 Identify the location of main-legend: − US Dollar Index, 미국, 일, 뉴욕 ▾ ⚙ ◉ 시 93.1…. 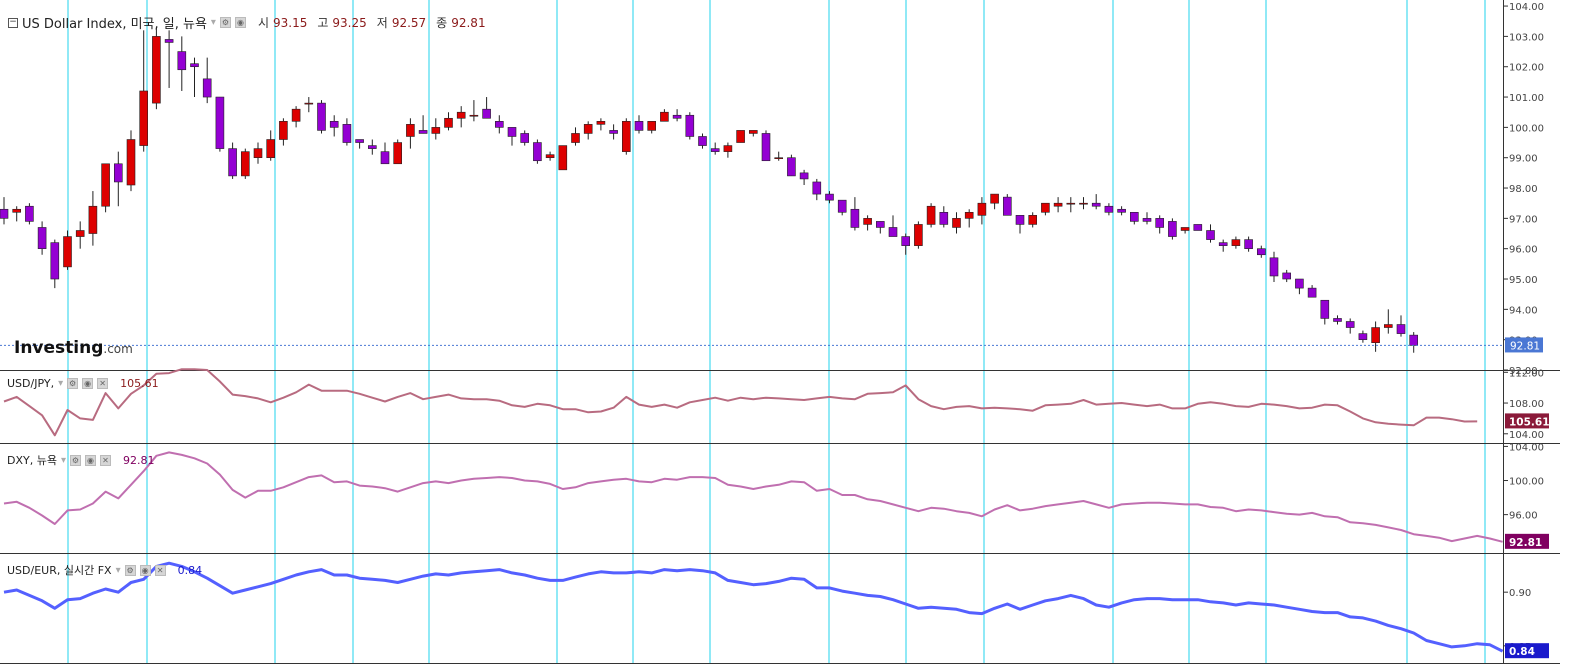
(247, 22).